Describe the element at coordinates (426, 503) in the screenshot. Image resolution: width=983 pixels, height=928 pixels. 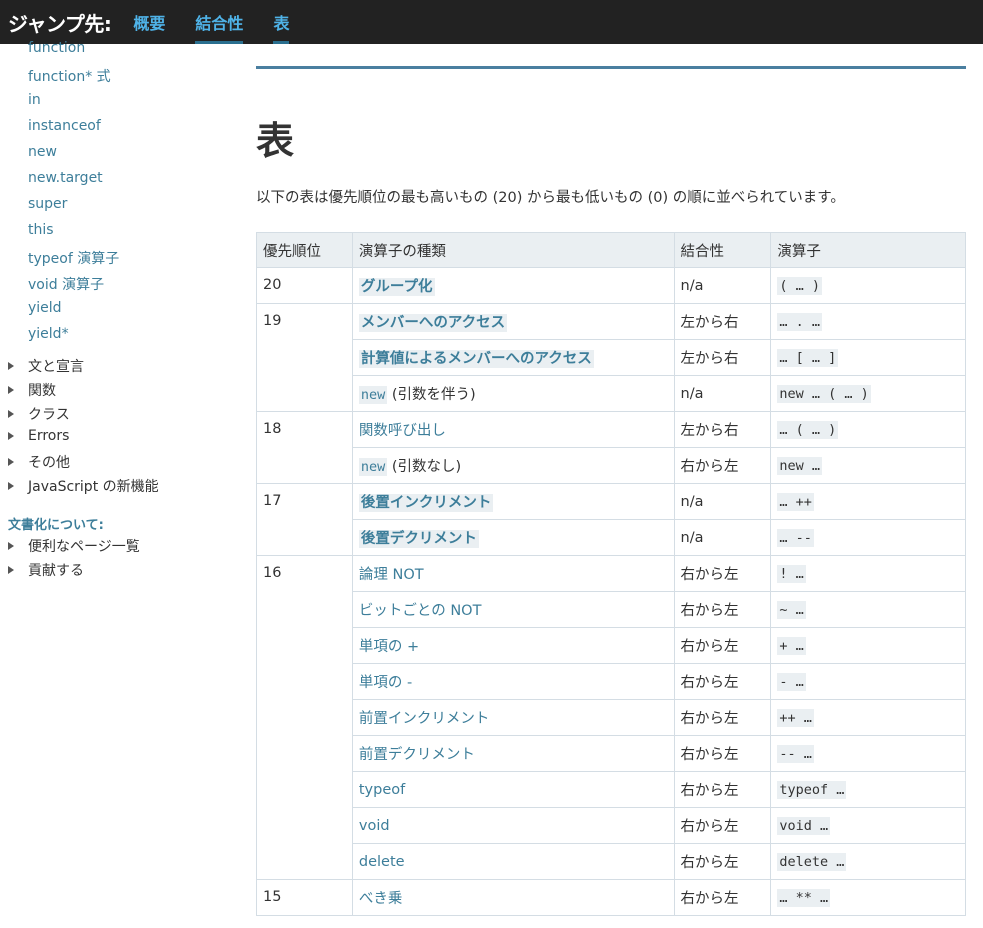
I see `operator-type-link: 後置インクリメント` at that location.